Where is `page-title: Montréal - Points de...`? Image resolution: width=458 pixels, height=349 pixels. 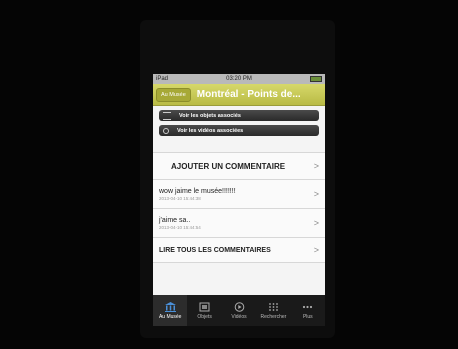
page-title: Montréal - Points de... is located at coordinates (248, 94).